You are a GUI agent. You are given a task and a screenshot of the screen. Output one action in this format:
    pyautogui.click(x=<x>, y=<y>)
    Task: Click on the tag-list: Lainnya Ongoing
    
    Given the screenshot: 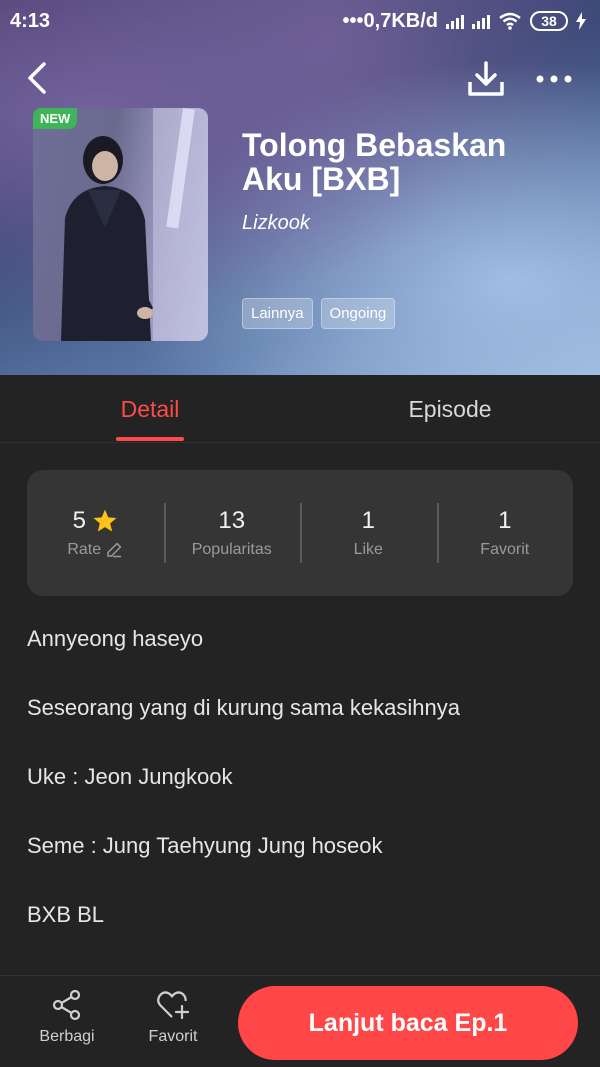 What is the action you would take?
    pyautogui.click(x=319, y=313)
    